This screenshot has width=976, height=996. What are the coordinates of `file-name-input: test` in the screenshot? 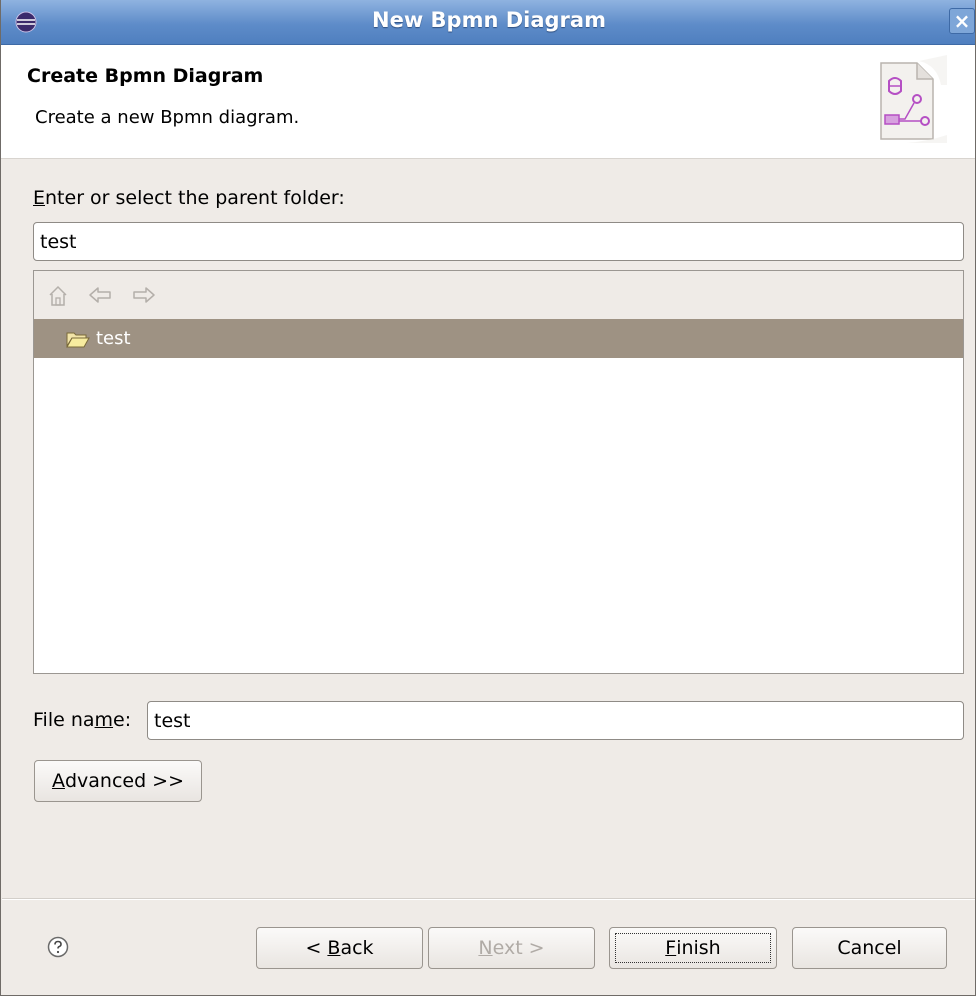 It's located at (555, 720).